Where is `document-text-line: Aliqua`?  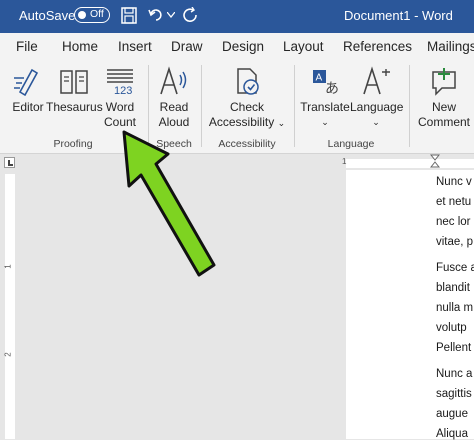 document-text-line: Aliqua is located at coordinates (452, 434).